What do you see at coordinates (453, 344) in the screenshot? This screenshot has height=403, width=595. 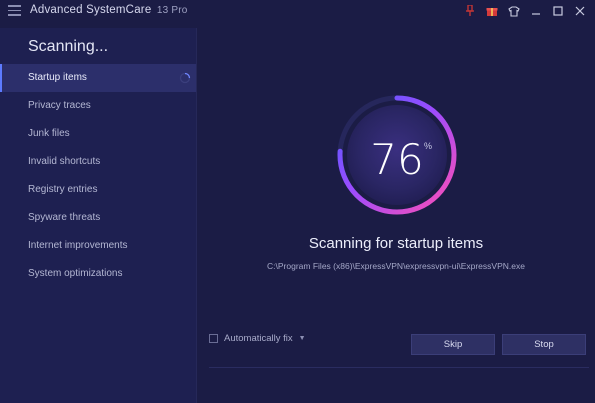 I see `skip-button: Skip` at bounding box center [453, 344].